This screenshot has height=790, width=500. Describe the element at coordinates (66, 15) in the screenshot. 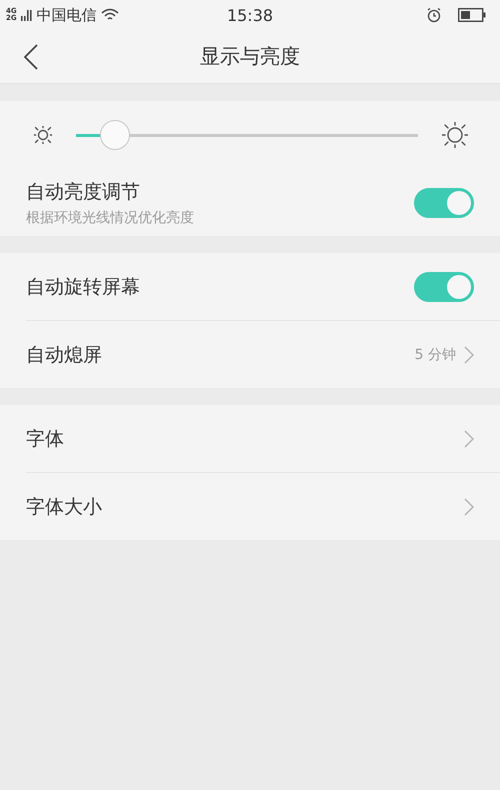

I see `carrier-name: 中国电信` at that location.